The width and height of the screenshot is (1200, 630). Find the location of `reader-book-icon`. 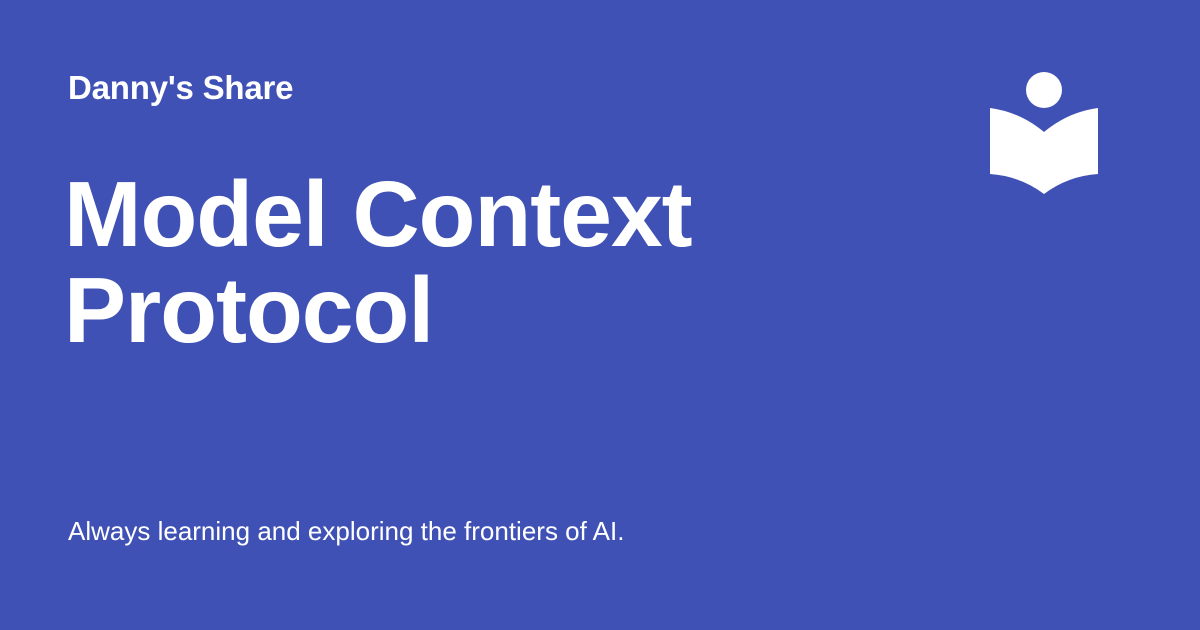

reader-book-icon is located at coordinates (1044, 134).